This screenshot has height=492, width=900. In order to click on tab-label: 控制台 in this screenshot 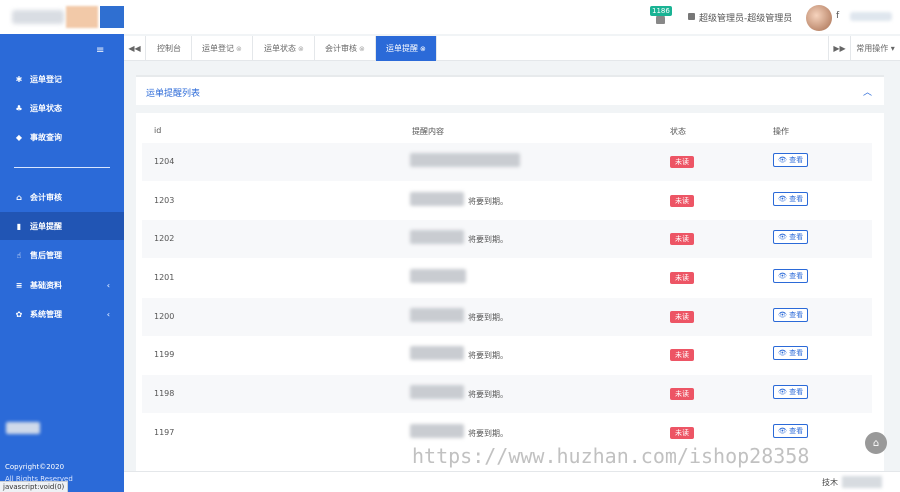, I will do `click(169, 48)`.